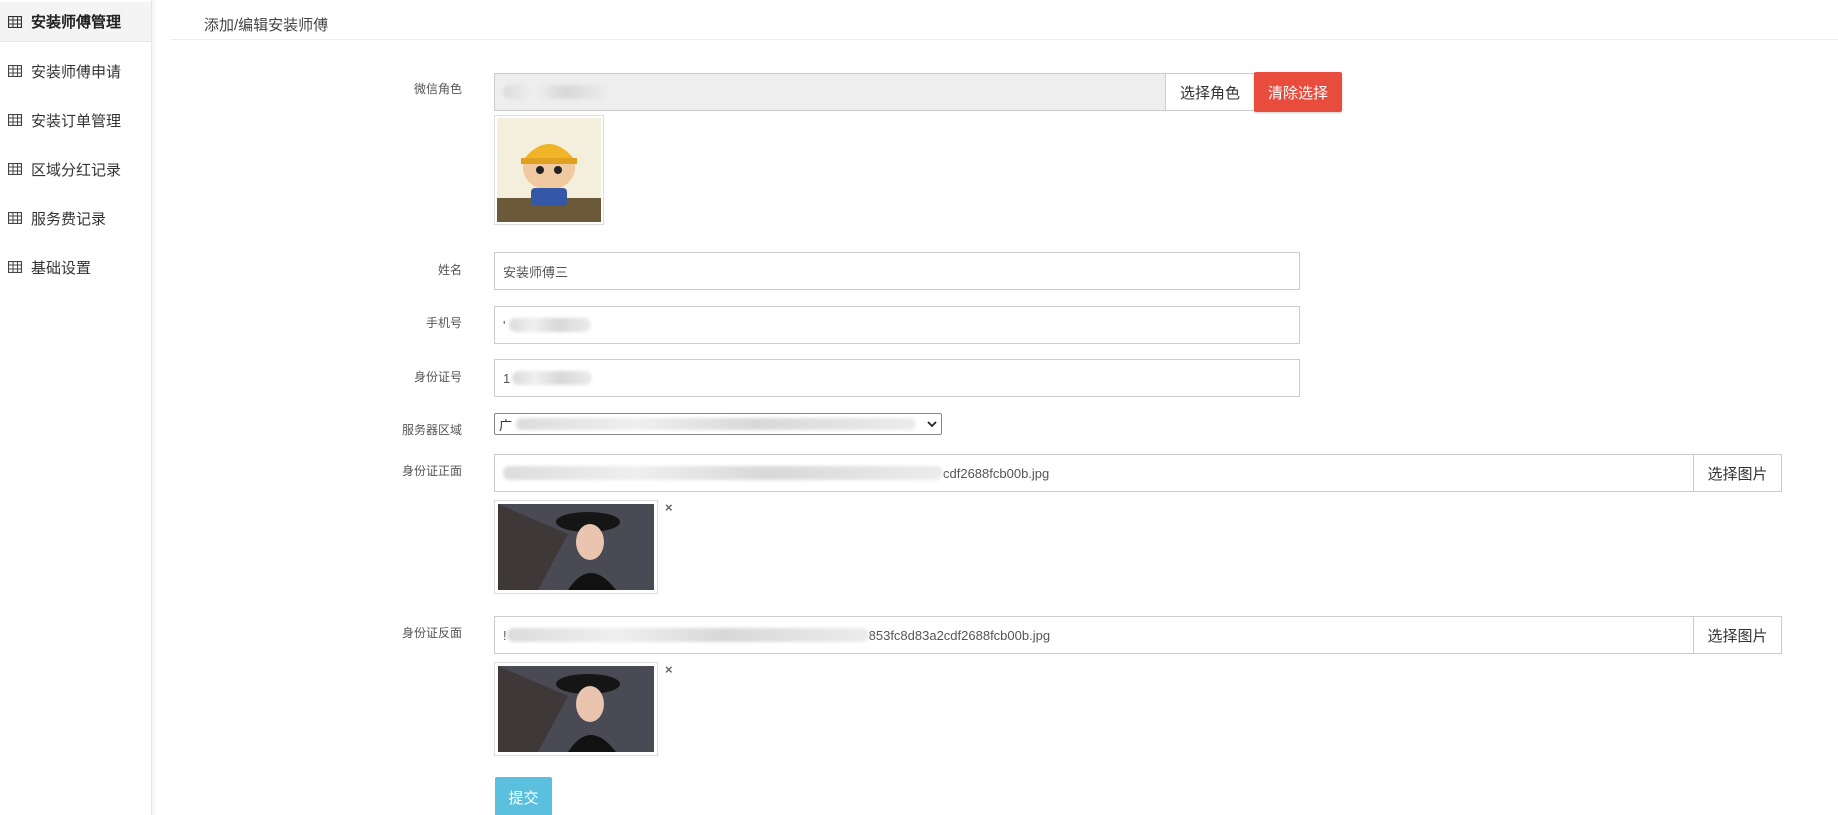 This screenshot has width=1838, height=815. What do you see at coordinates (1094, 635) in the screenshot?
I see `id-back-input: ! 853fc8d83a2cdf2688fcb00b.jpg` at bounding box center [1094, 635].